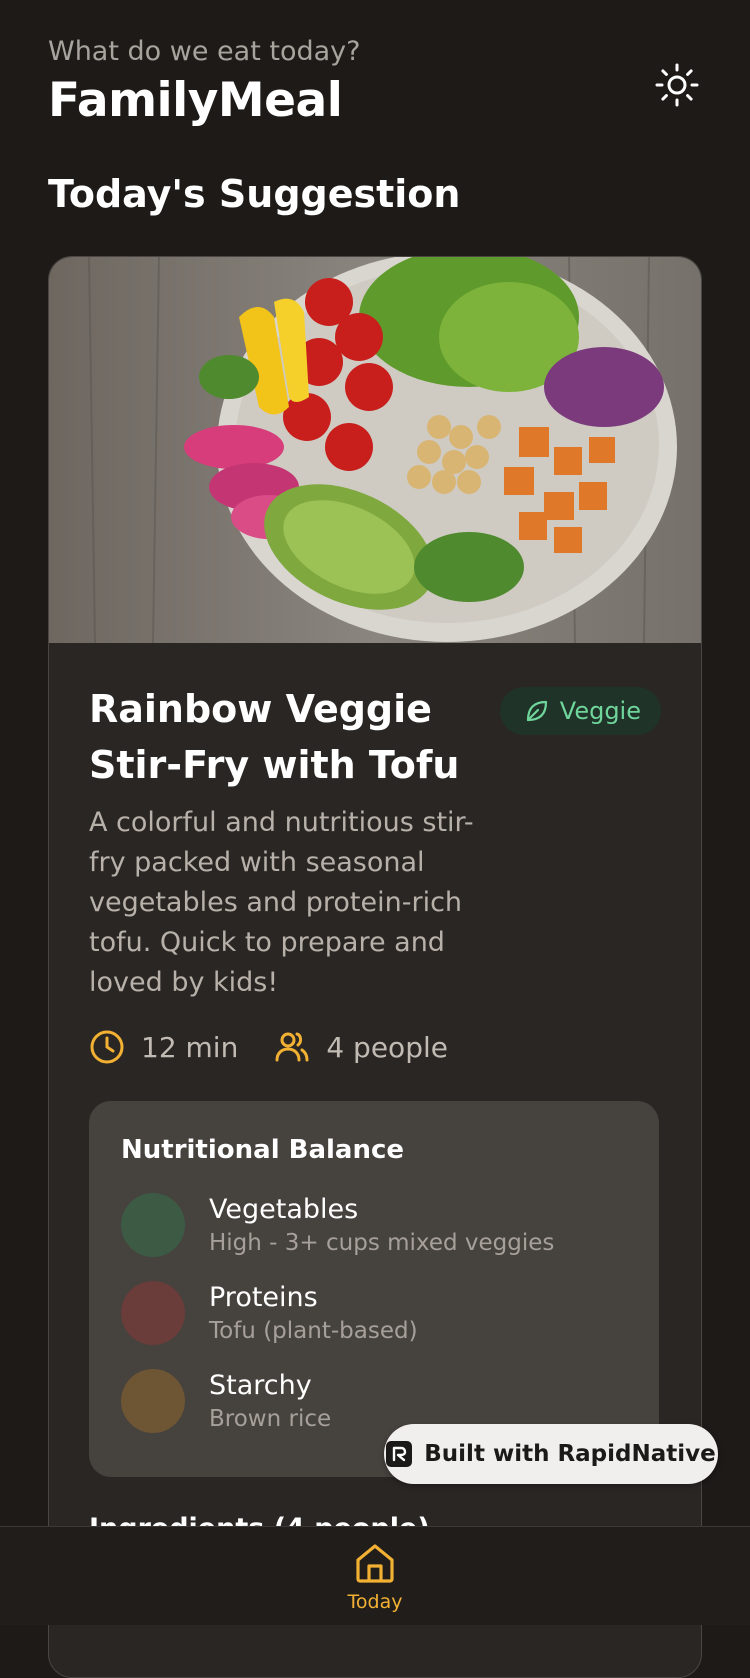 The image size is (750, 1678). I want to click on theme-toggle-button, so click(677, 85).